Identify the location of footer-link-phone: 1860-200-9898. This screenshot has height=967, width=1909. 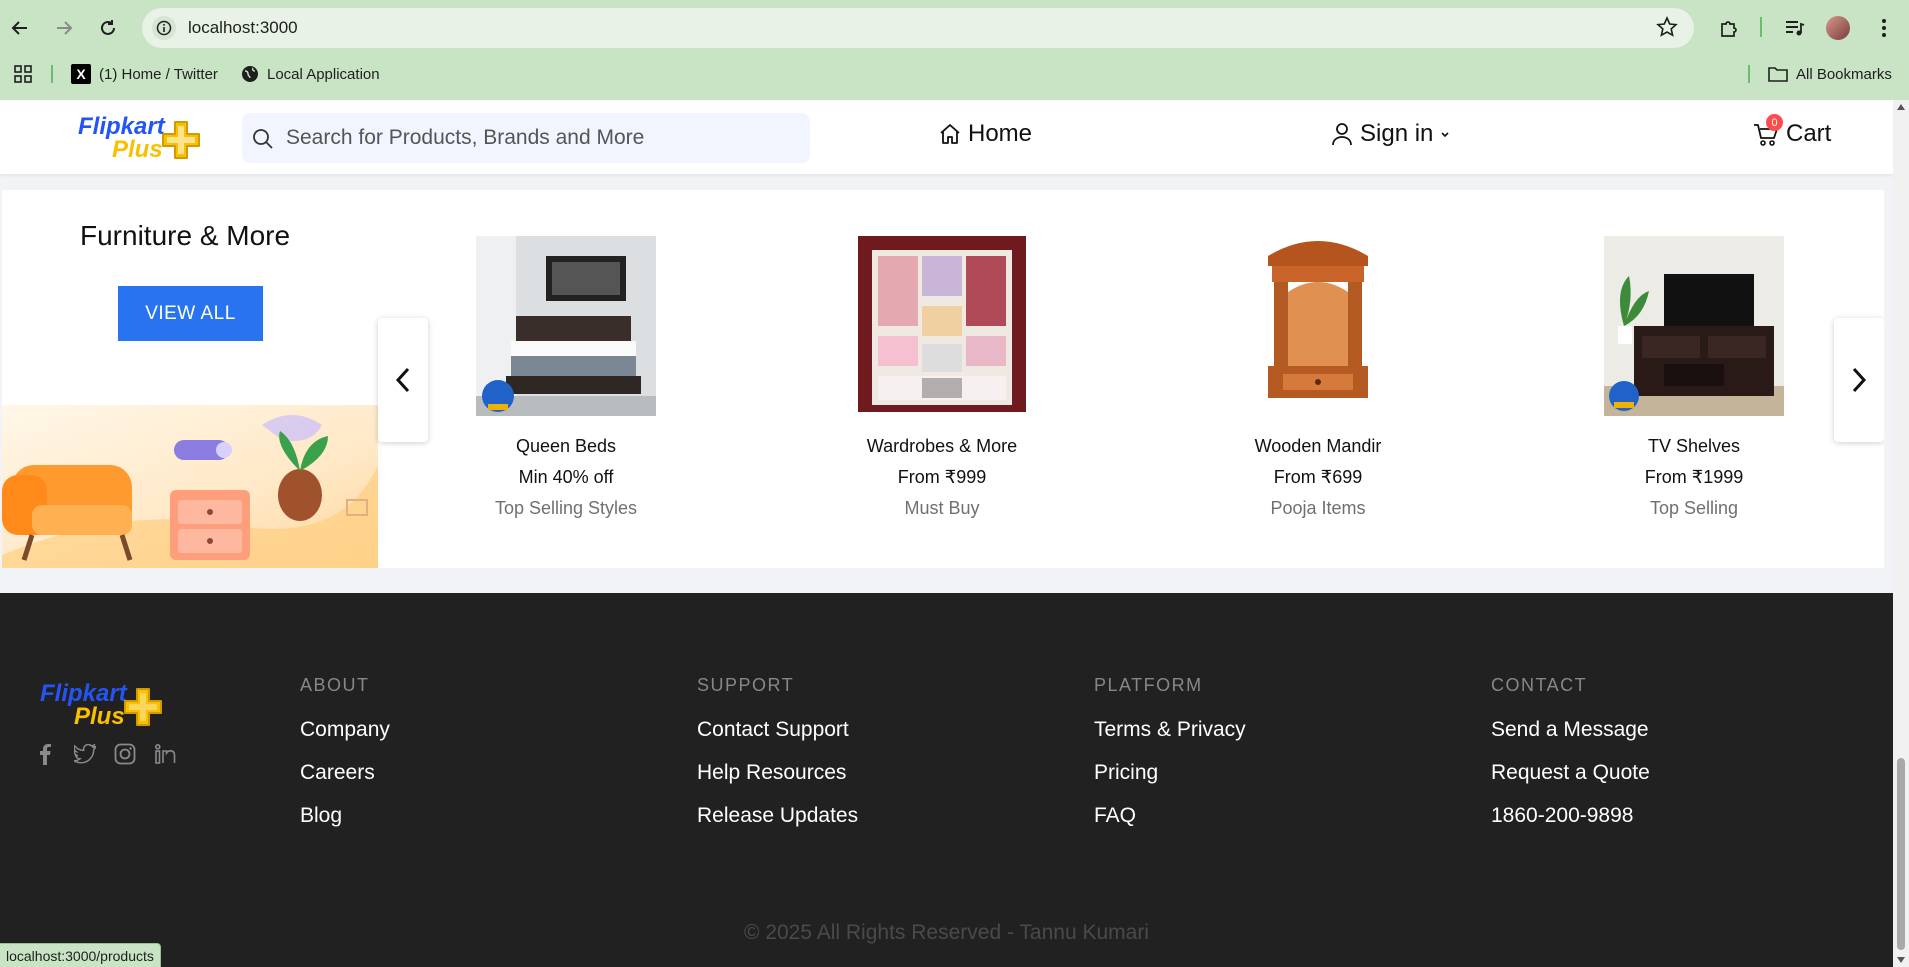
(1570, 816).